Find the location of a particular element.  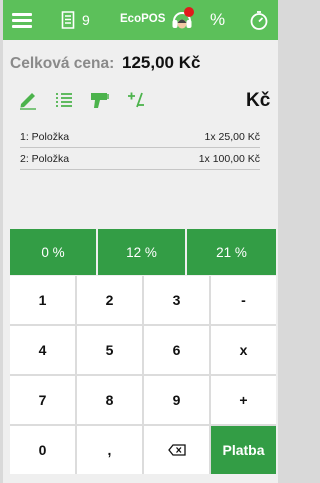

hamburger-menu-icon is located at coordinates (22, 20).